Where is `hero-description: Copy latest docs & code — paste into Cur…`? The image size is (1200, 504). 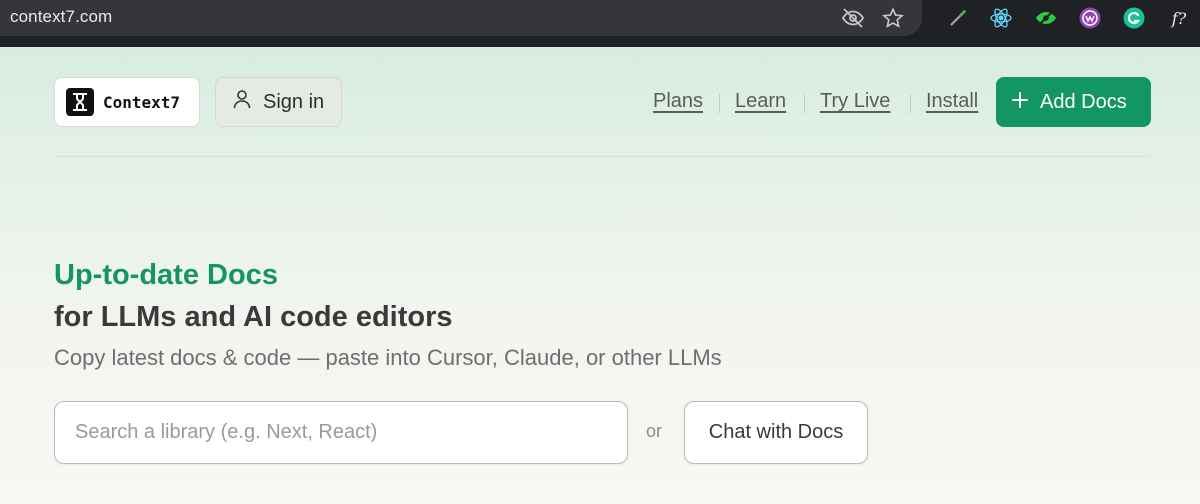 hero-description: Copy latest docs & code — paste into Cur… is located at coordinates (388, 357).